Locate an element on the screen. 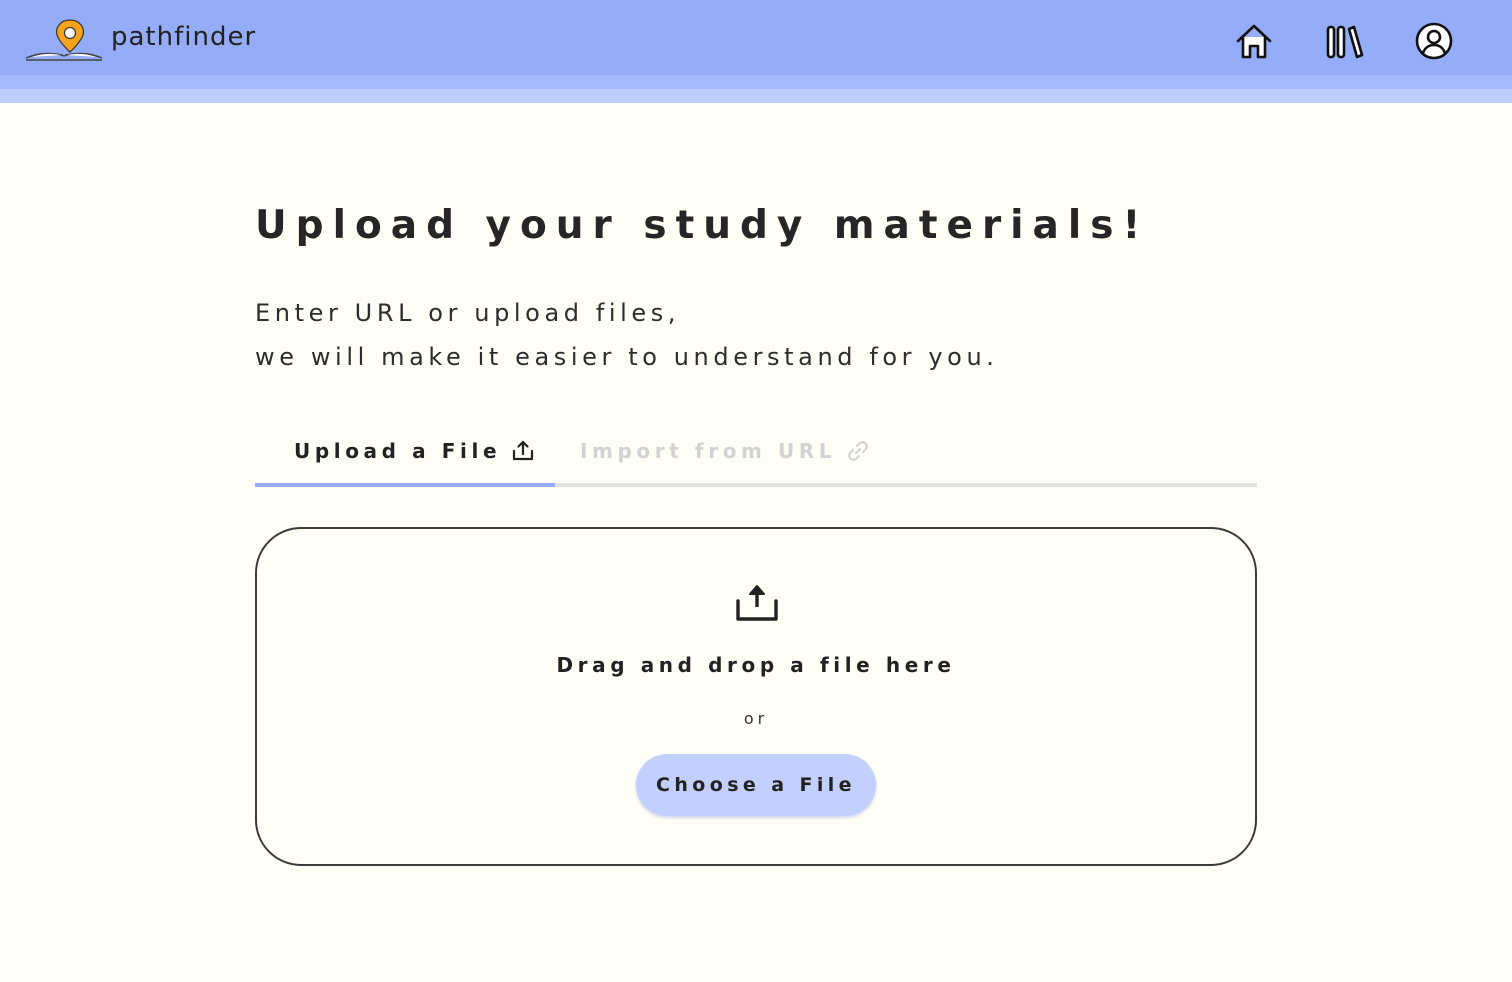  source-tabs: Upload a File Import from URL is located at coordinates (756, 458).